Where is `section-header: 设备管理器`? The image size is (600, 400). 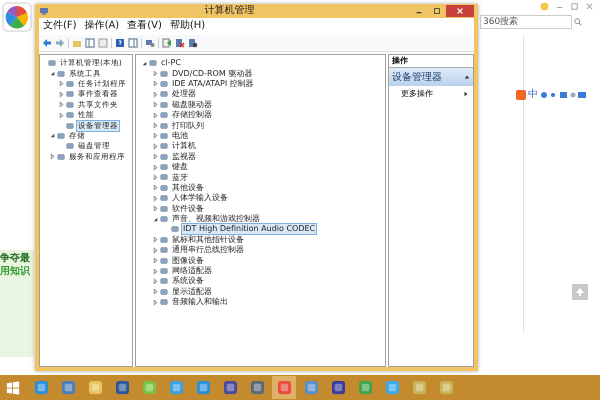
section-header: 设备管理器 is located at coordinates (431, 77).